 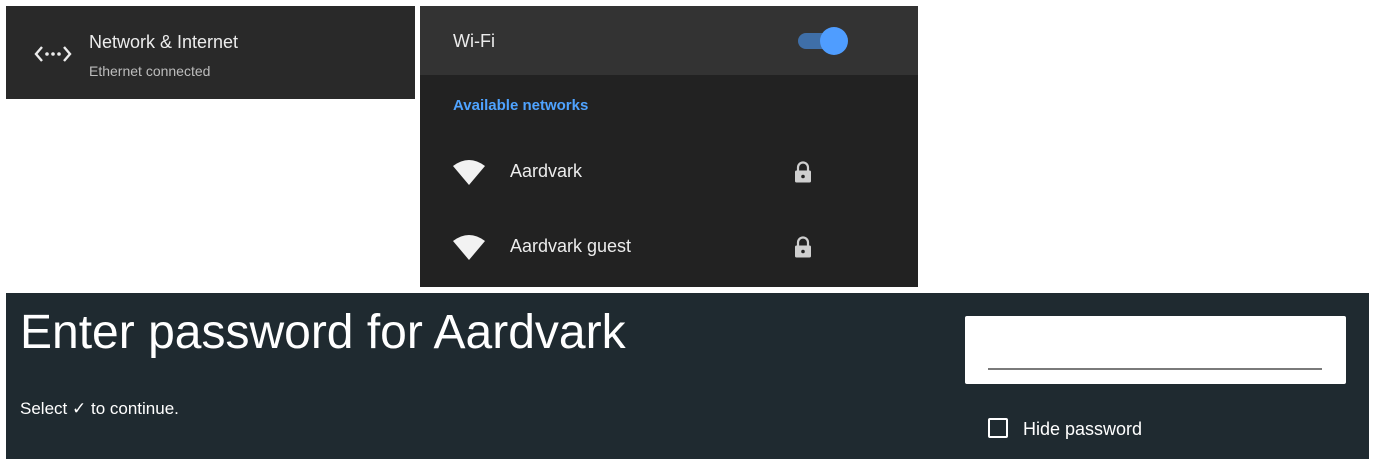 What do you see at coordinates (1155, 369) in the screenshot?
I see `input-underline` at bounding box center [1155, 369].